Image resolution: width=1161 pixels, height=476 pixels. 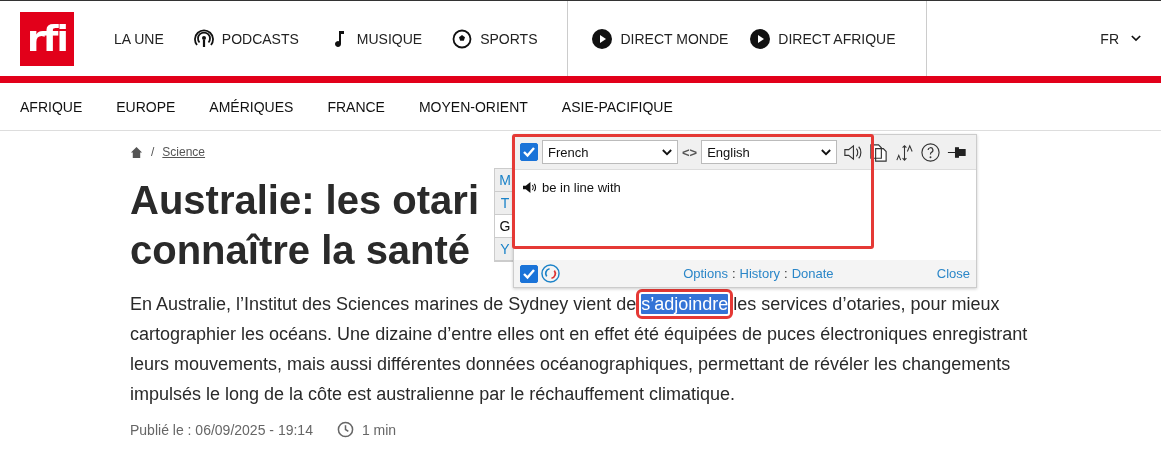 I want to click on region-link: AFRIQUE, so click(x=51, y=106).